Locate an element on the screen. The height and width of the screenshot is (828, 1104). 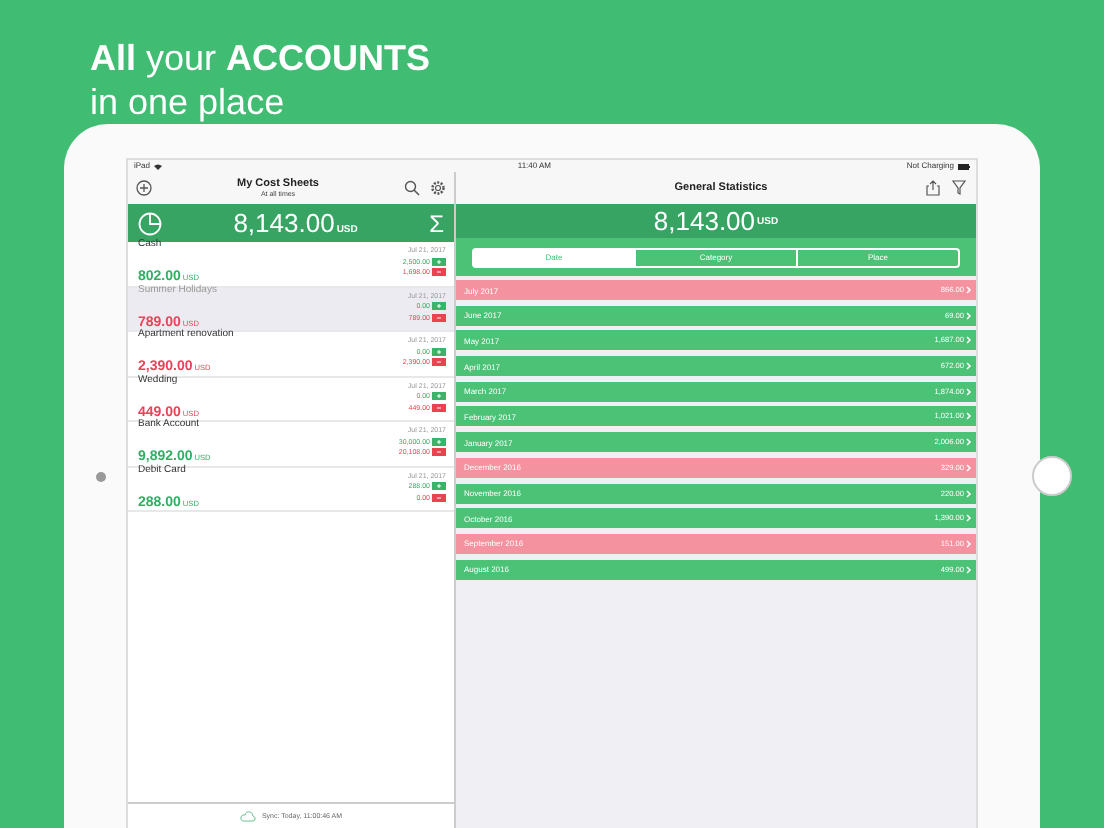
cloud-icon is located at coordinates (247, 816).